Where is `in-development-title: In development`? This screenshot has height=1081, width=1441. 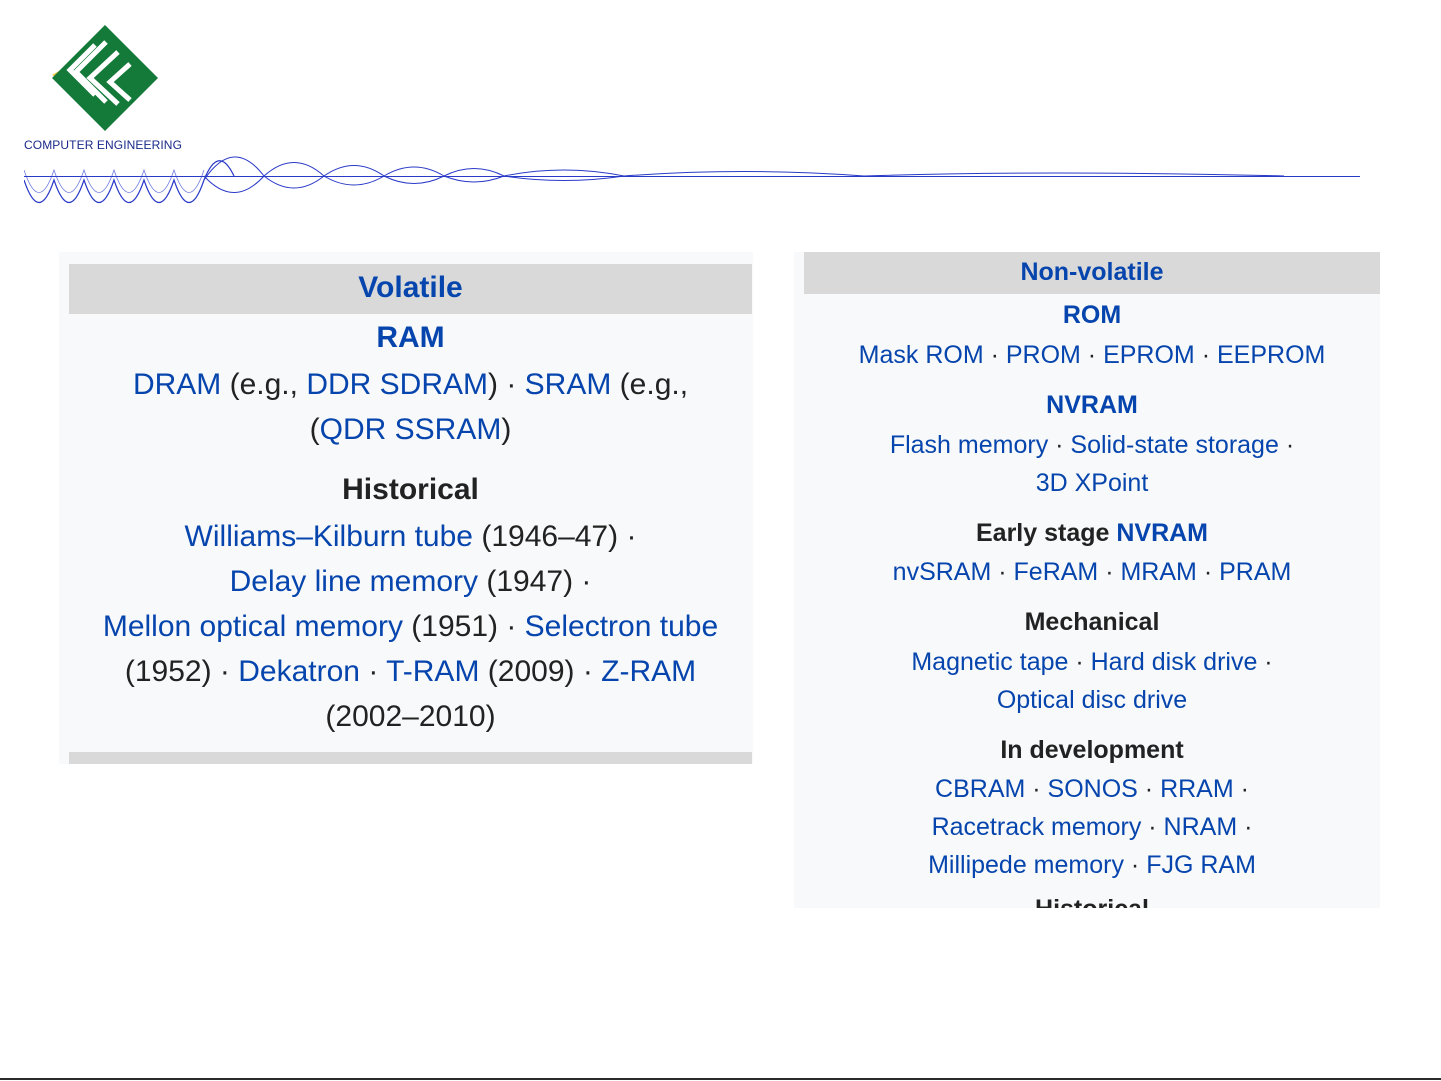 in-development-title: In development is located at coordinates (1092, 750).